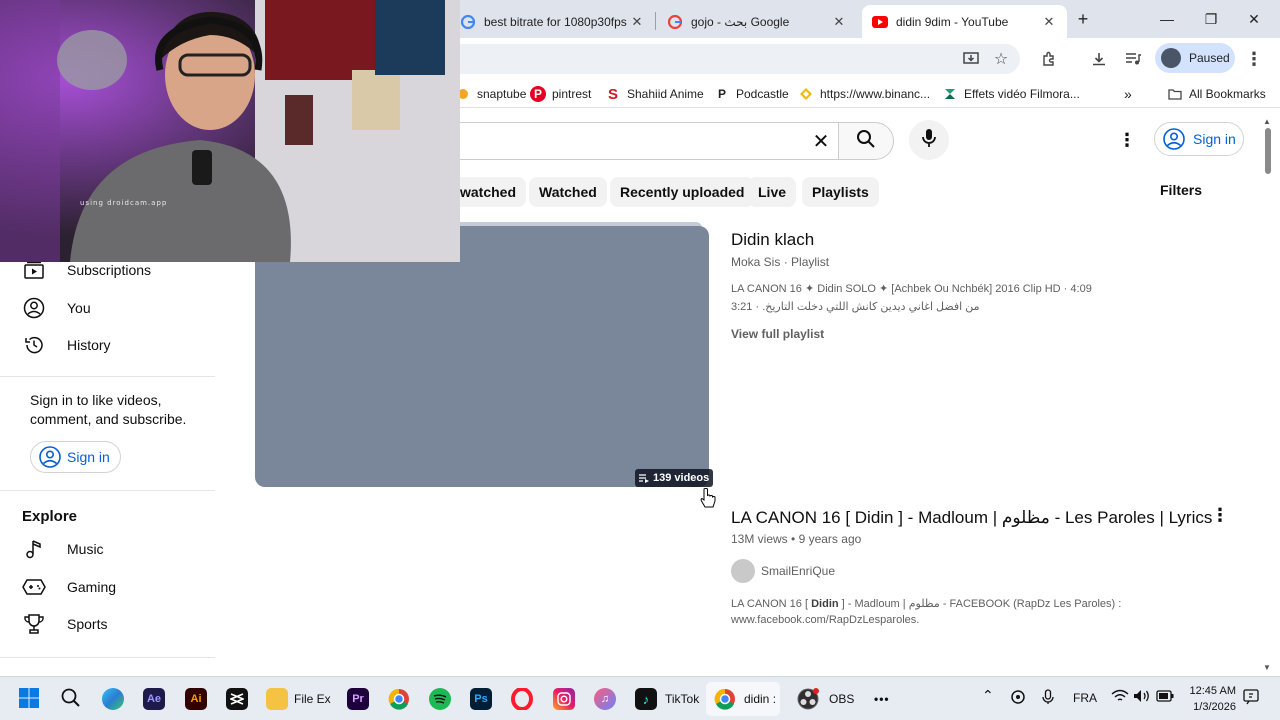 The width and height of the screenshot is (1280, 720). I want to click on start-button, so click(29, 699).